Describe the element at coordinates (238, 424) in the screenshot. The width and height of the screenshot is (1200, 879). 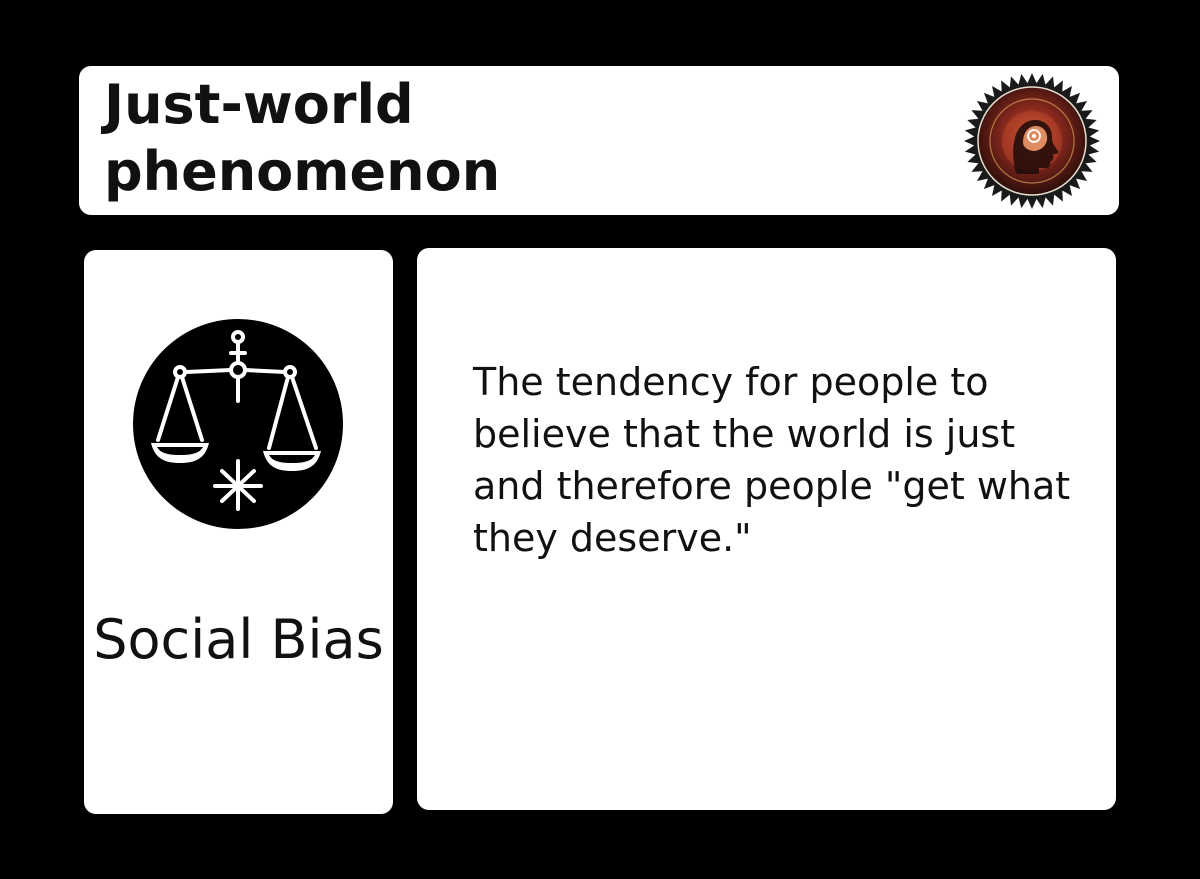
I see `scales-of-justice-icon` at that location.